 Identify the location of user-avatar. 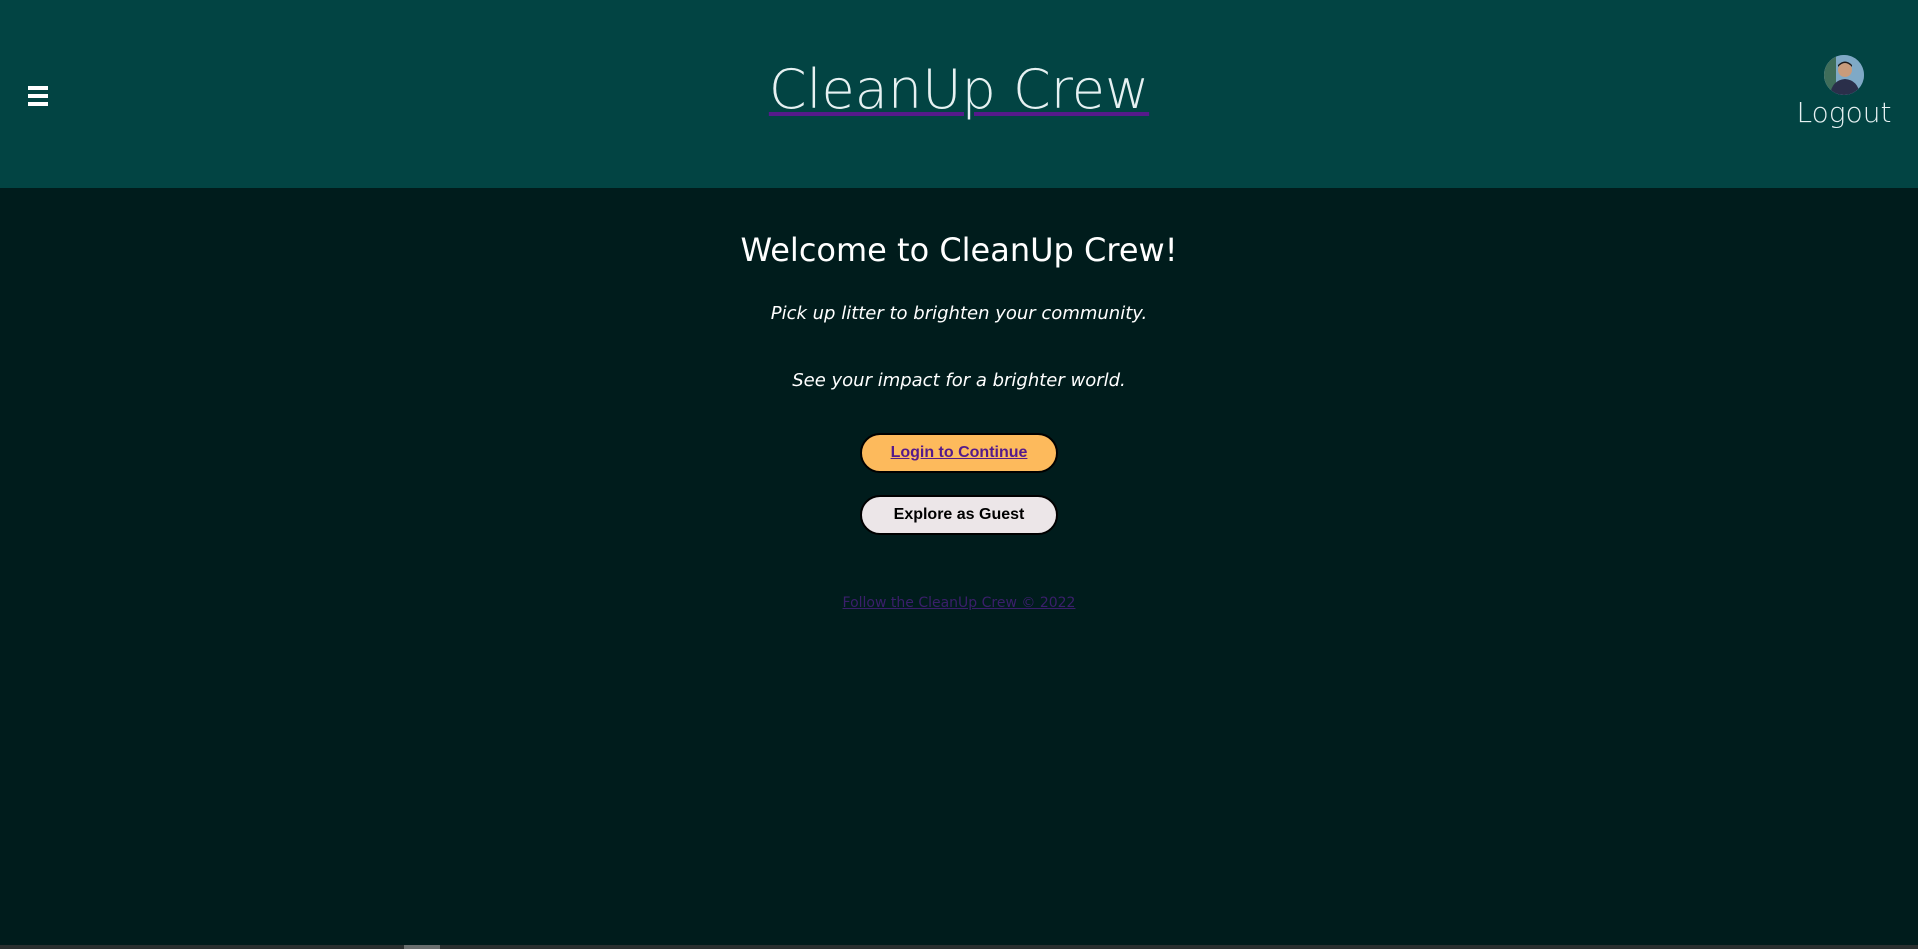
(1844, 75).